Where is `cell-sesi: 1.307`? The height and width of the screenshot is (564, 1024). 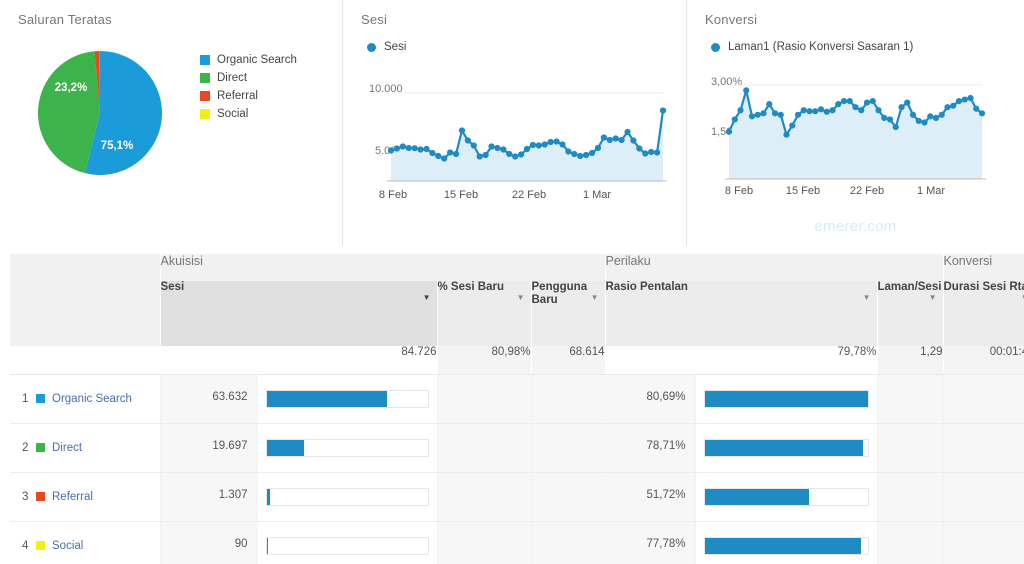
cell-sesi: 1.307 is located at coordinates (209, 497).